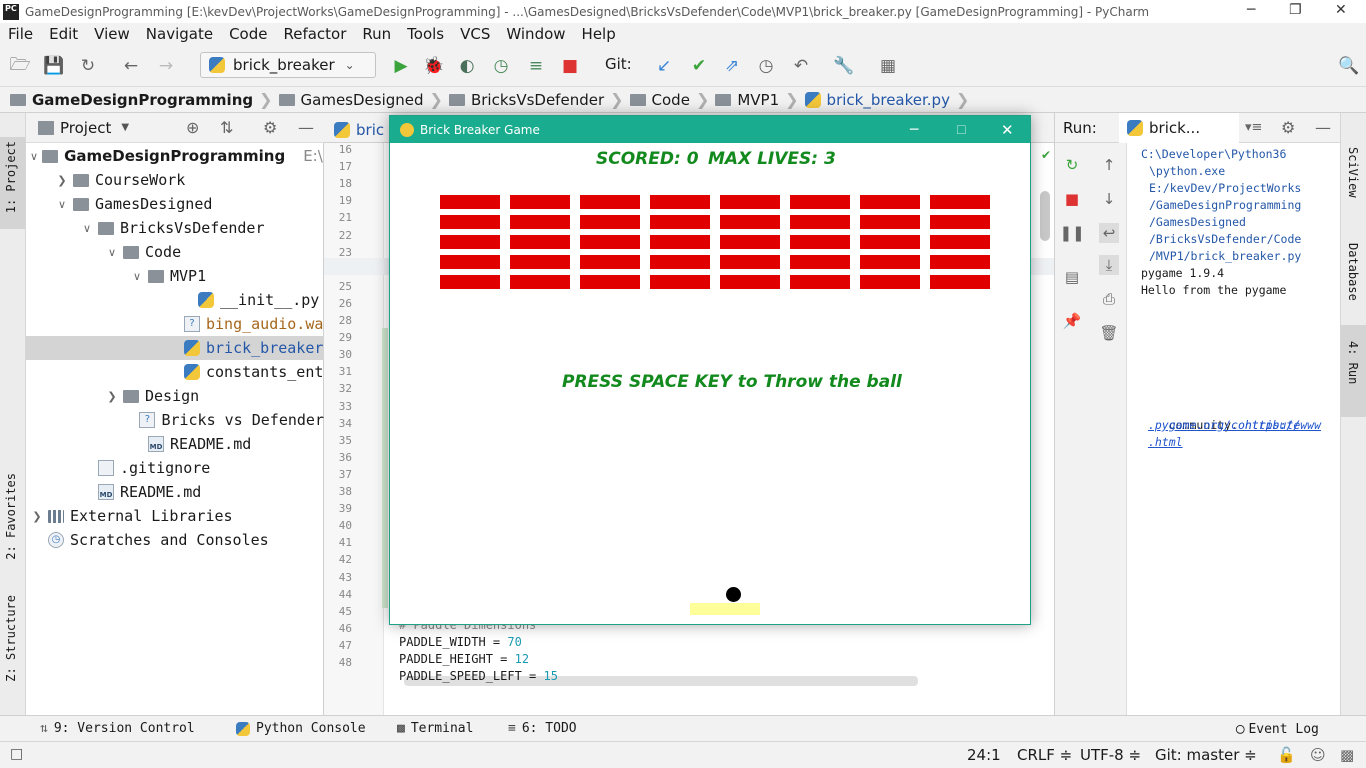 This screenshot has height=768, width=1366. I want to click on menu-help: Help, so click(599, 34).